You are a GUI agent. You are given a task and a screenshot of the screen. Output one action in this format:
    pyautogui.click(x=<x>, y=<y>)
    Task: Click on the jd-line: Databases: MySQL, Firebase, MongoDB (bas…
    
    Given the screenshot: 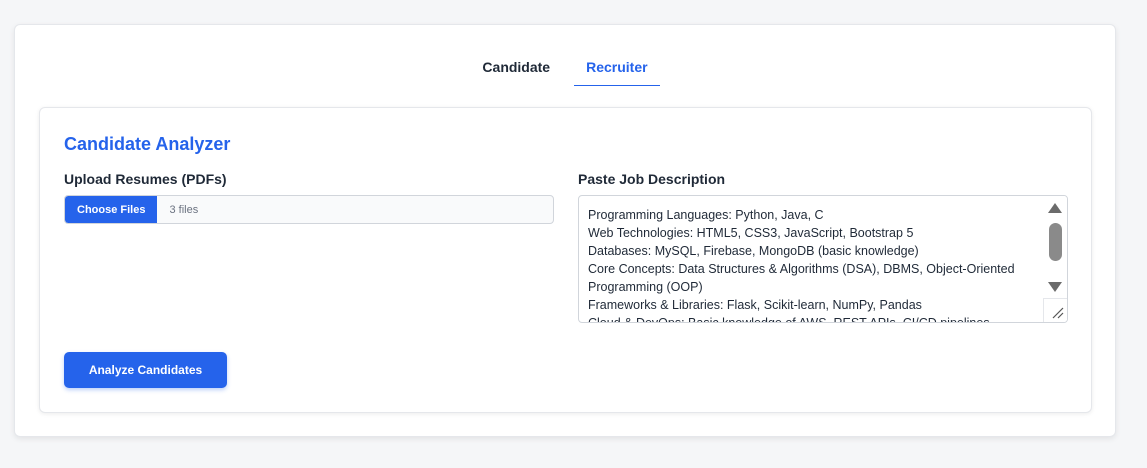 What is the action you would take?
    pyautogui.click(x=753, y=251)
    